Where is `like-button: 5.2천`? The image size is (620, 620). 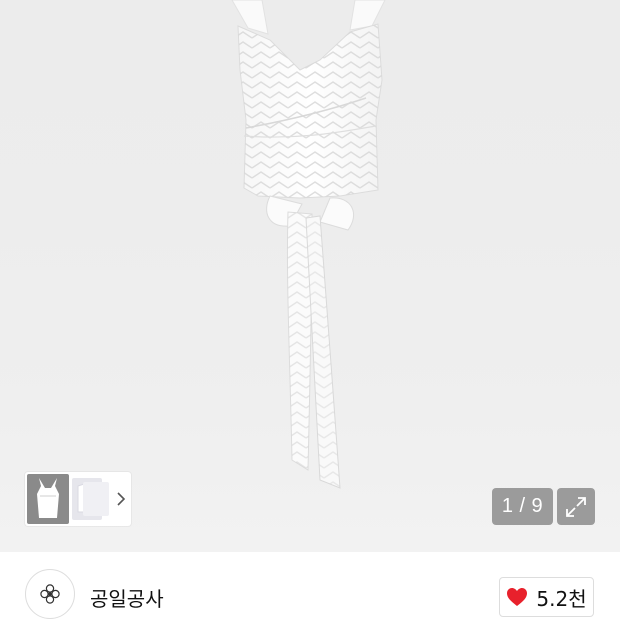 like-button: 5.2천 is located at coordinates (546, 597).